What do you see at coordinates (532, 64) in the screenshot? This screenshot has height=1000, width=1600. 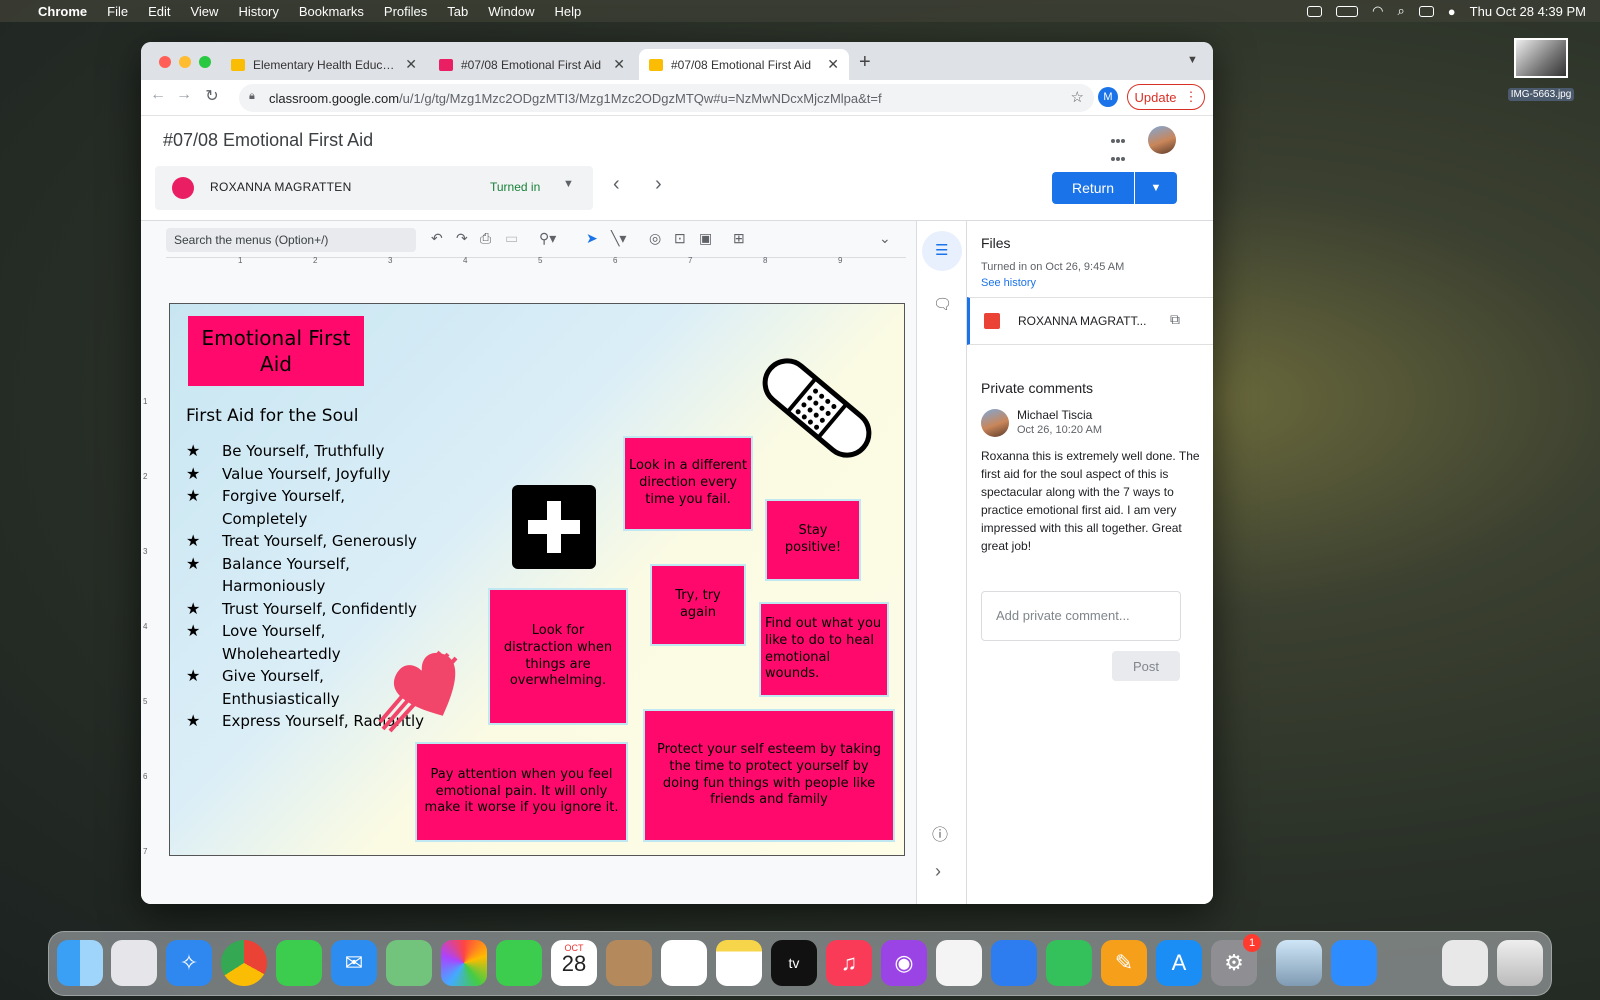 I see `tab-emotional-first-aid-1: #07/08 Emotional First Aid ✕` at bounding box center [532, 64].